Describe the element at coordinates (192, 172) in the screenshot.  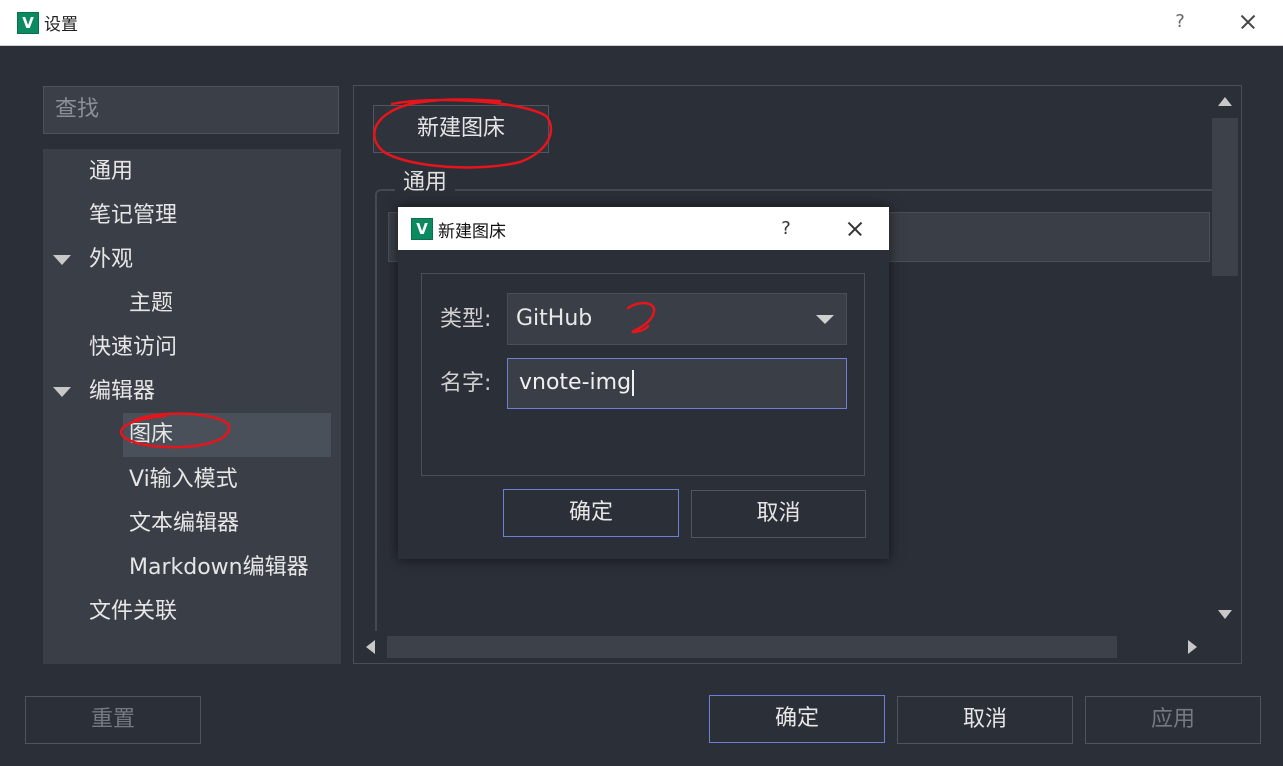
I see `tree-item-general: 通用` at that location.